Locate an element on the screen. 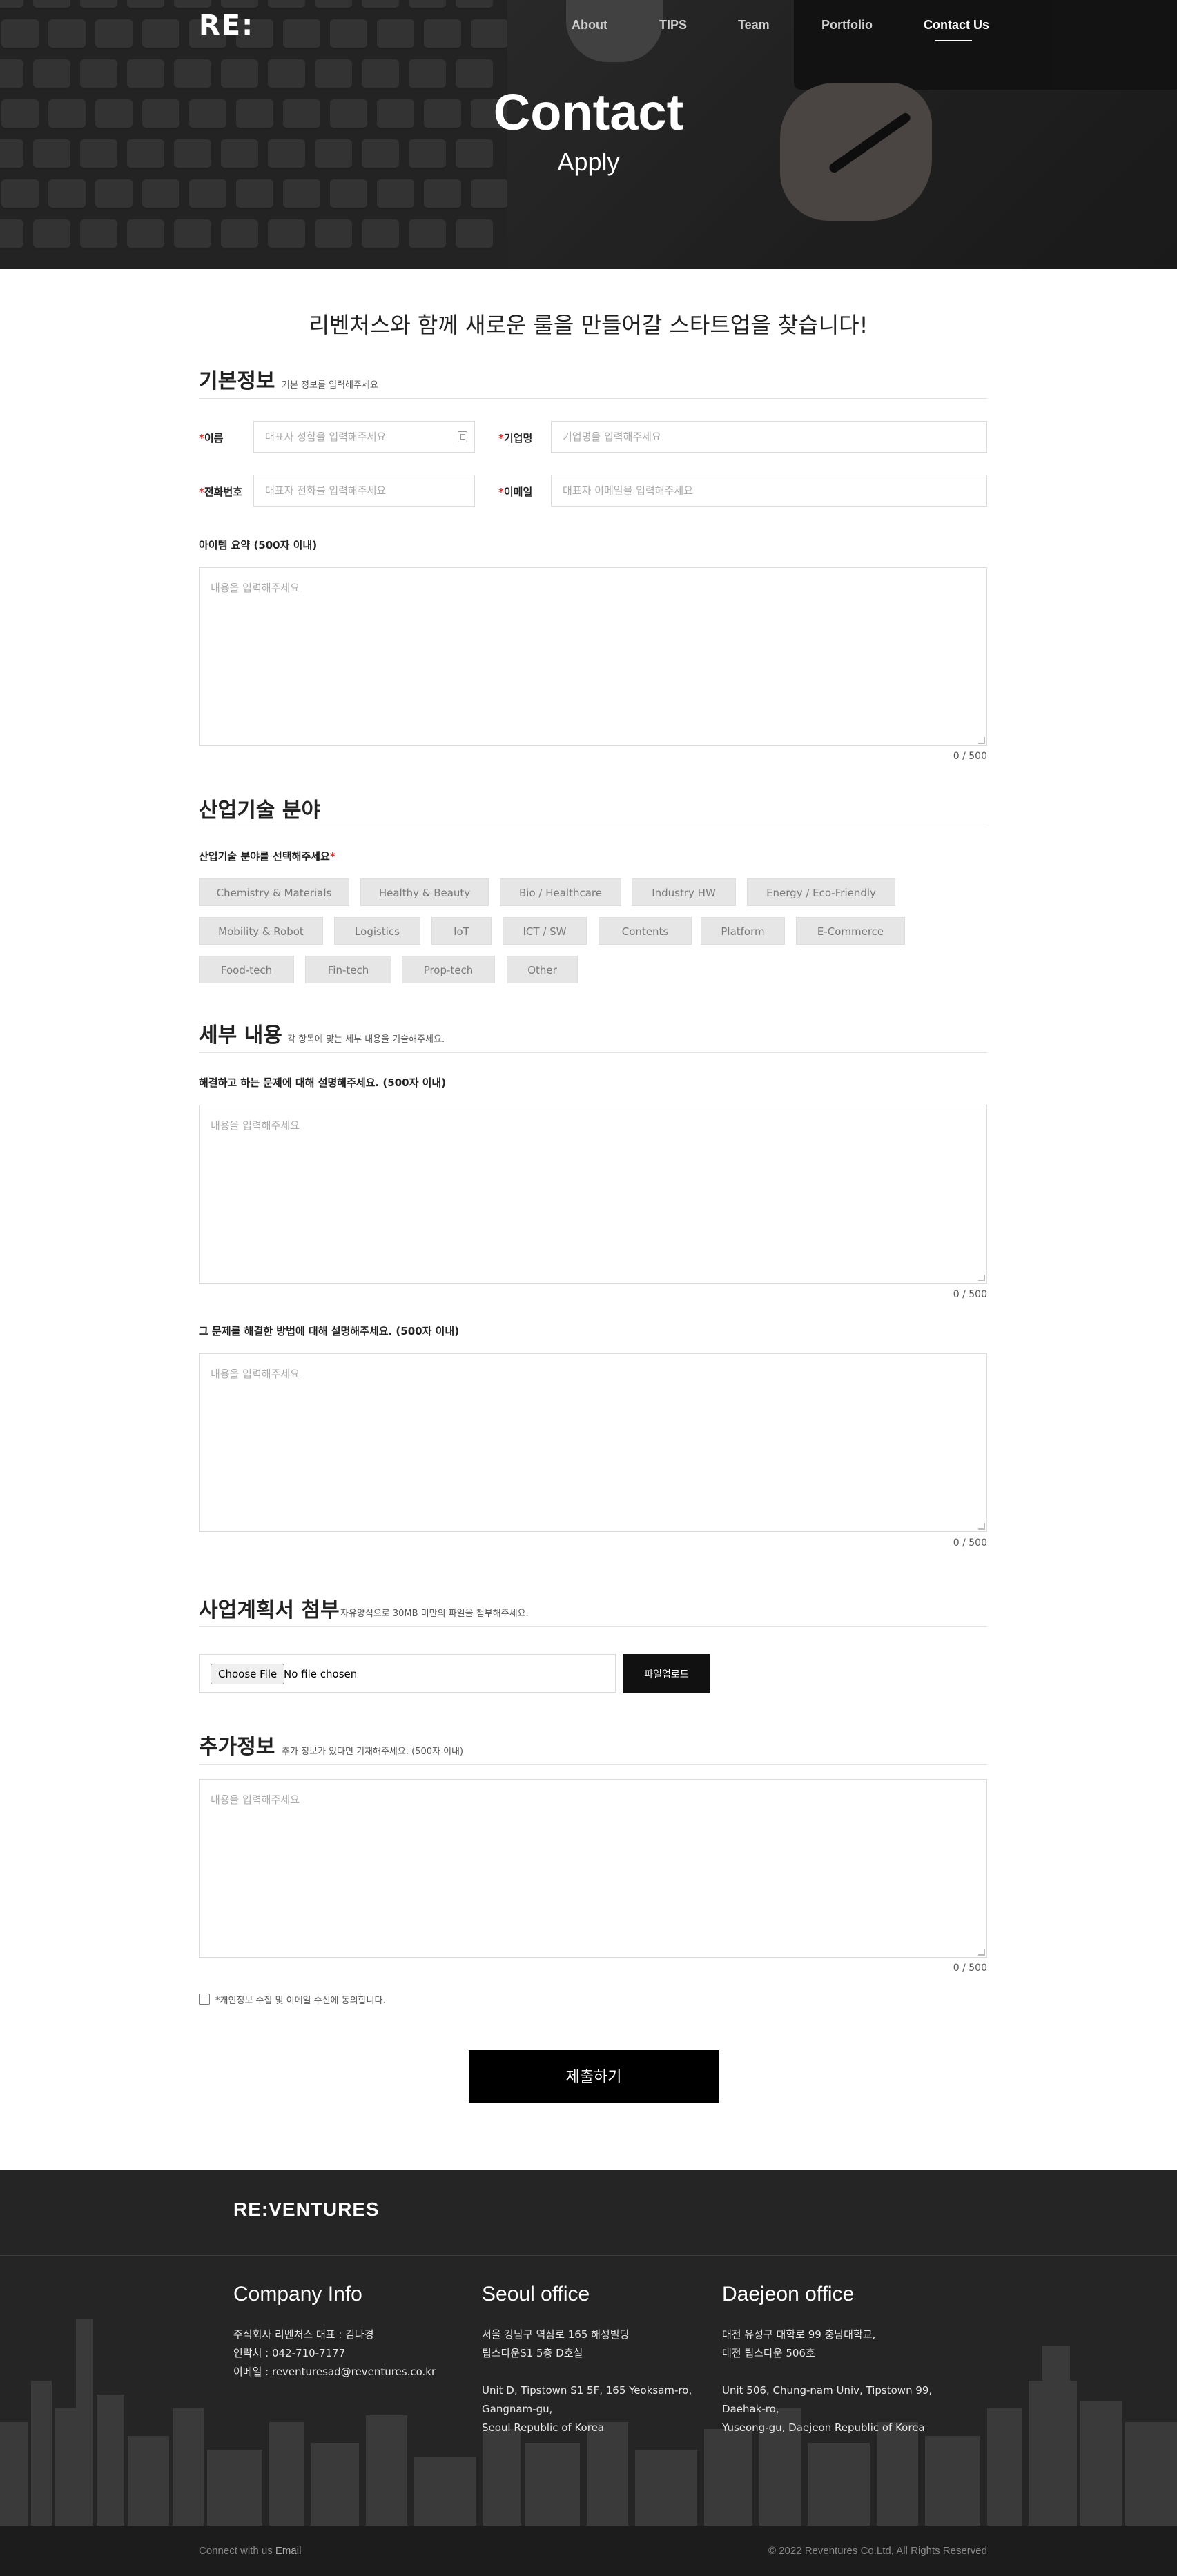  name-input: 대표자 성함을 입력해주세요 is located at coordinates (364, 437).